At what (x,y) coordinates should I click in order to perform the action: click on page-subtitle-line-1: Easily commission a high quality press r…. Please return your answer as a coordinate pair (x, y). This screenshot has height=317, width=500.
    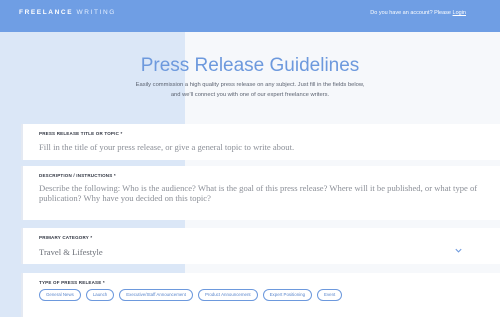
    Looking at the image, I should click on (250, 85).